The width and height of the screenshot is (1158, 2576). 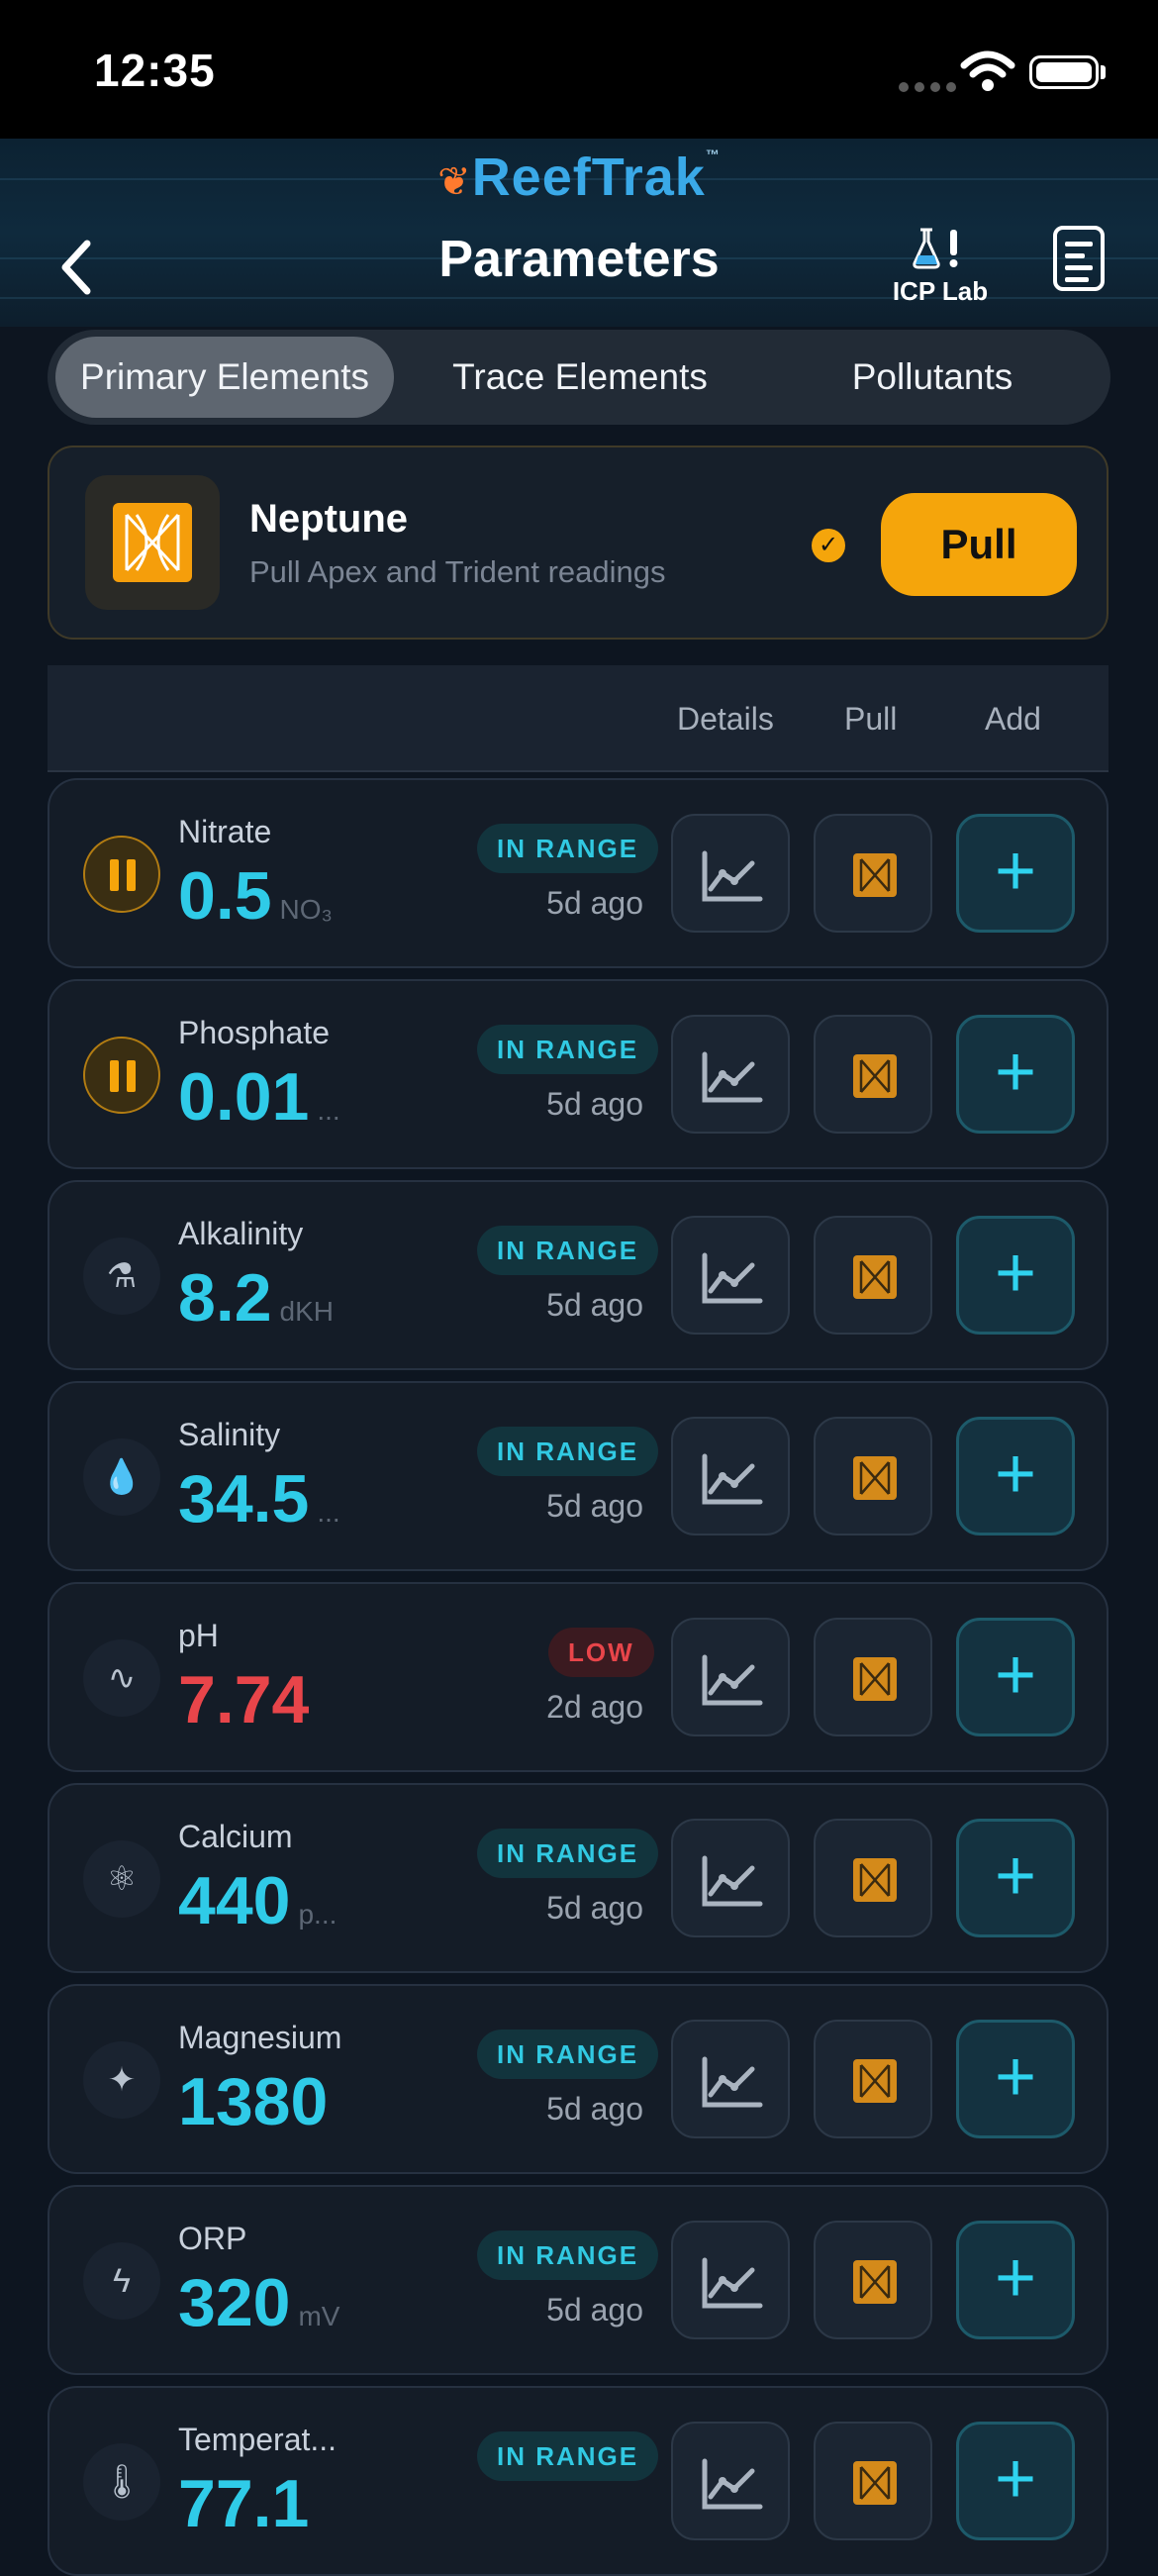 I want to click on parameter-name: Magnesium, so click(x=260, y=2038).